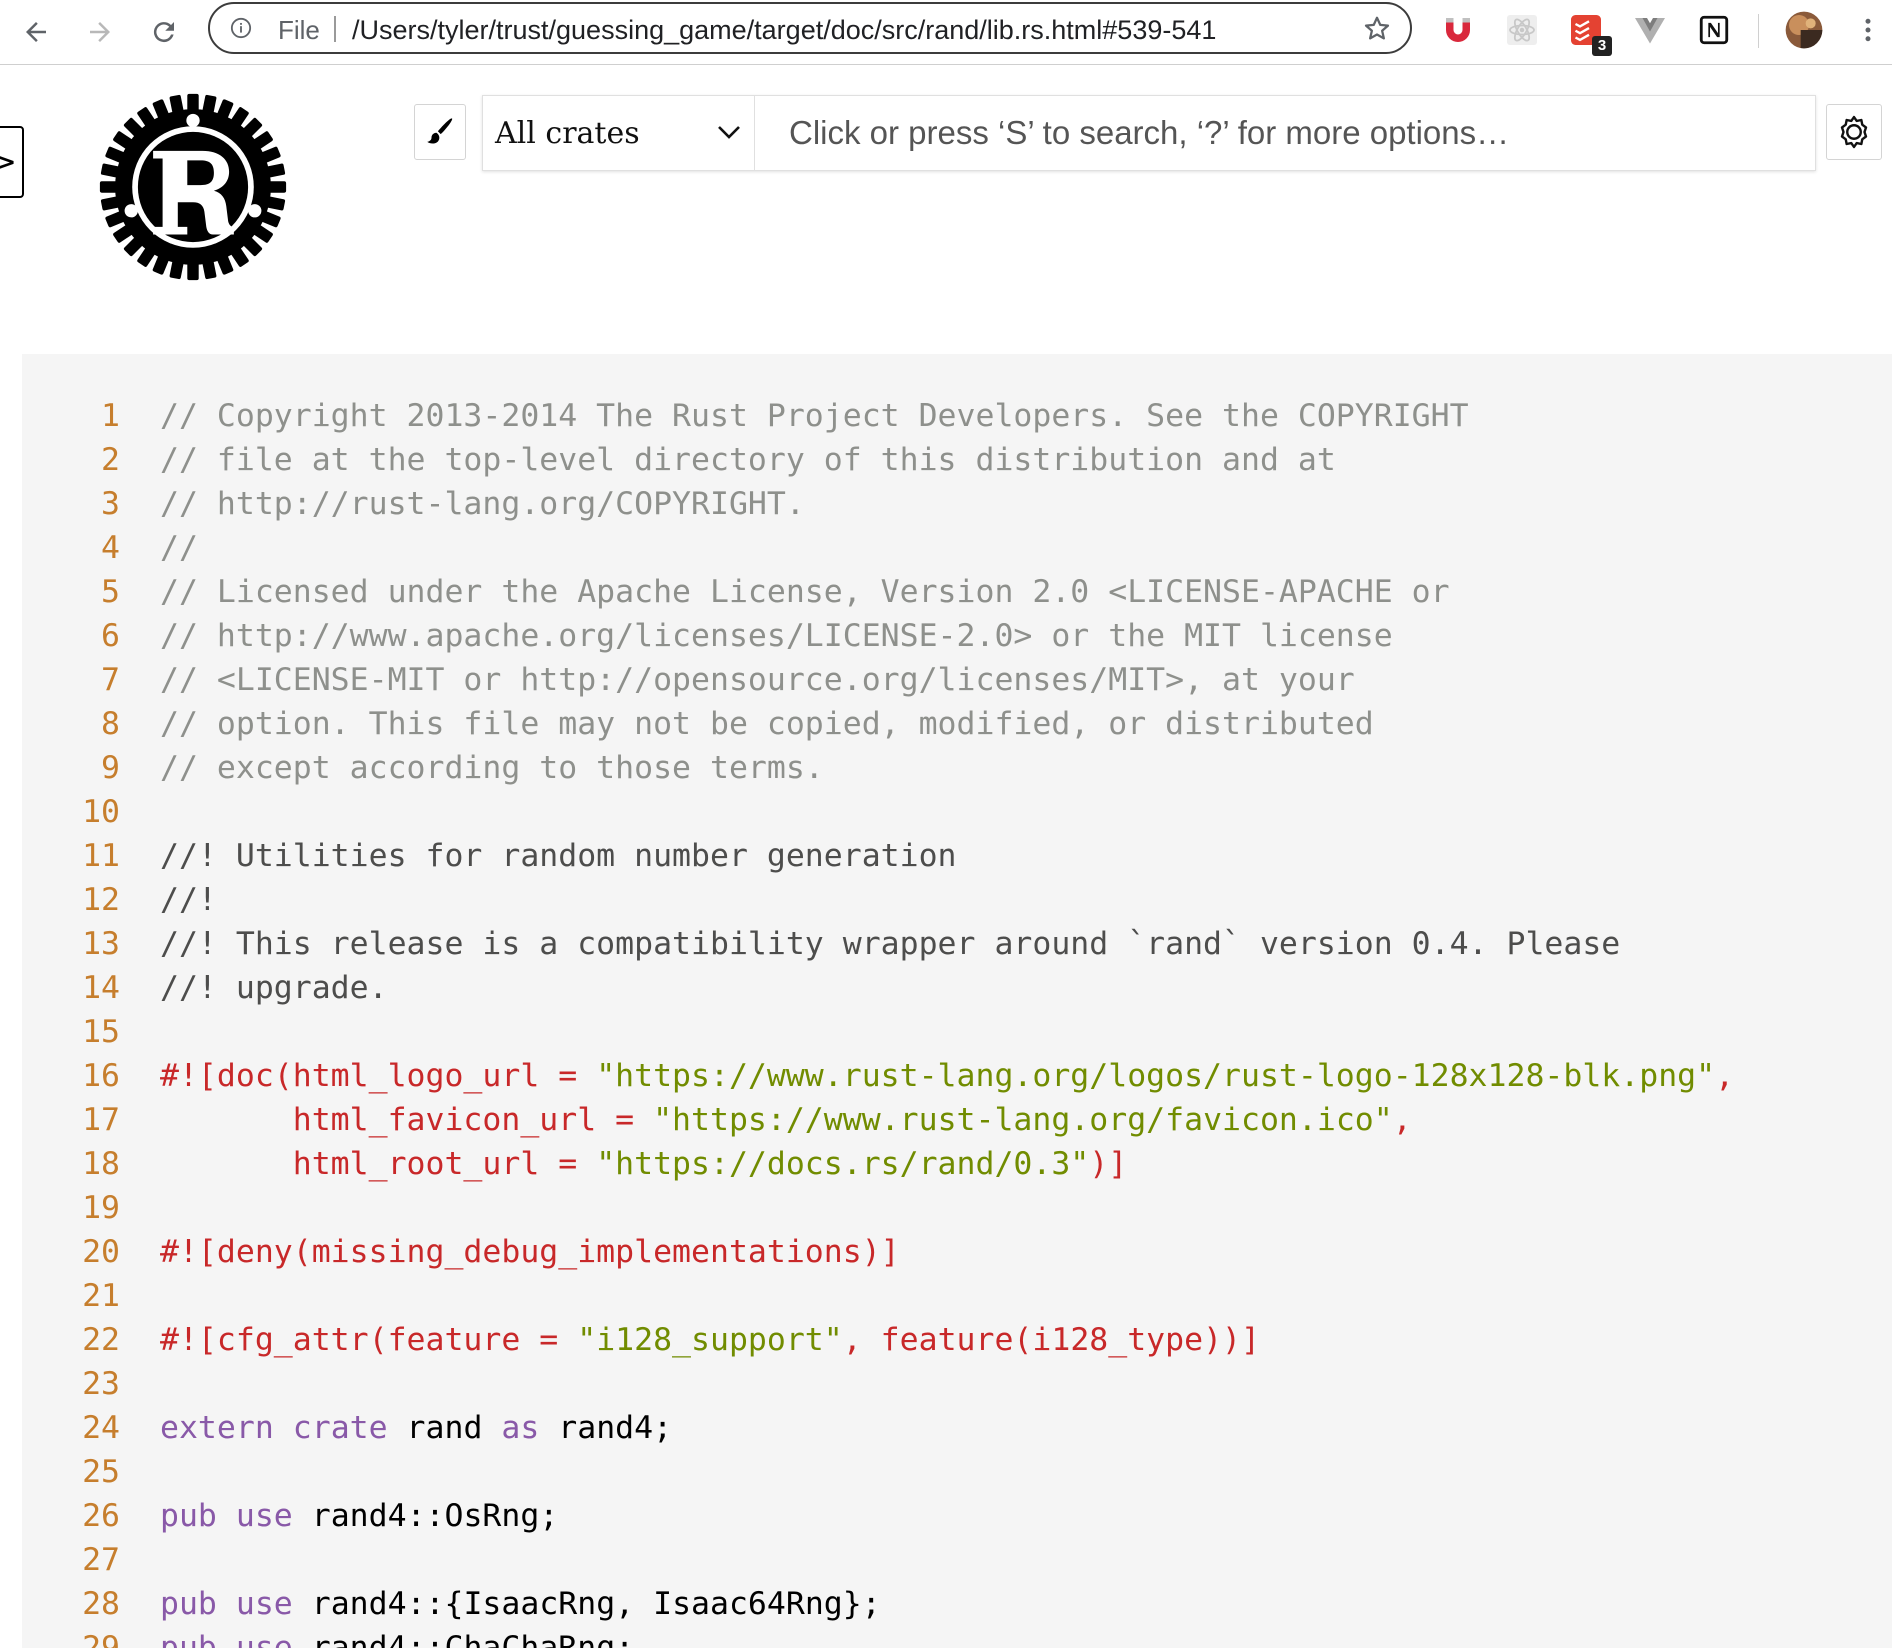  Describe the element at coordinates (100, 32) in the screenshot. I see `forward-button` at that location.